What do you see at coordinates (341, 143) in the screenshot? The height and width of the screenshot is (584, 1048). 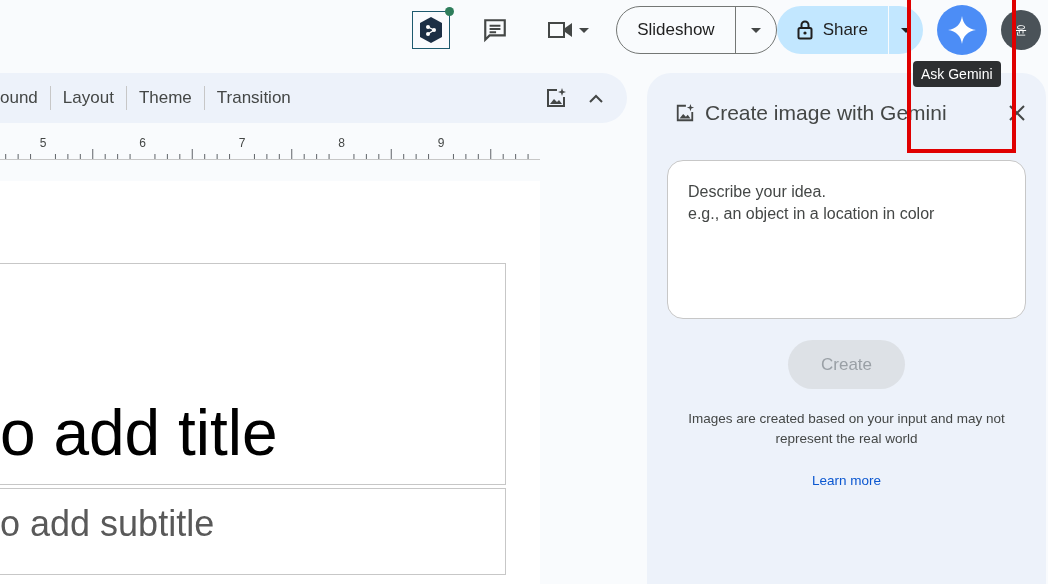 I see `ruler-number: 8` at bounding box center [341, 143].